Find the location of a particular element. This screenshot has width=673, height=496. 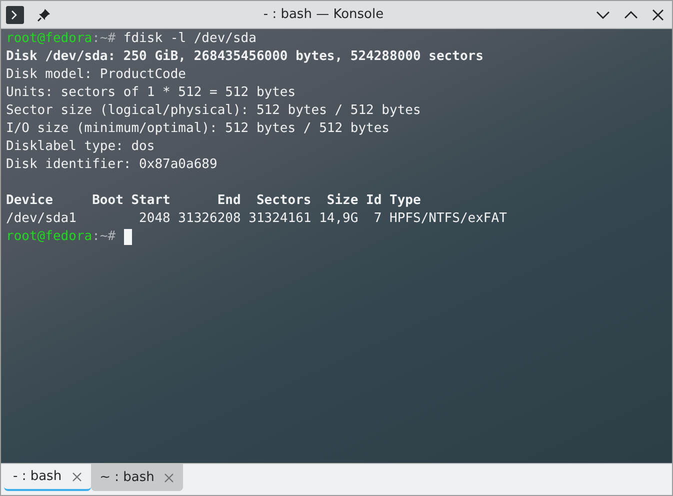

maximize-icon is located at coordinates (631, 15).